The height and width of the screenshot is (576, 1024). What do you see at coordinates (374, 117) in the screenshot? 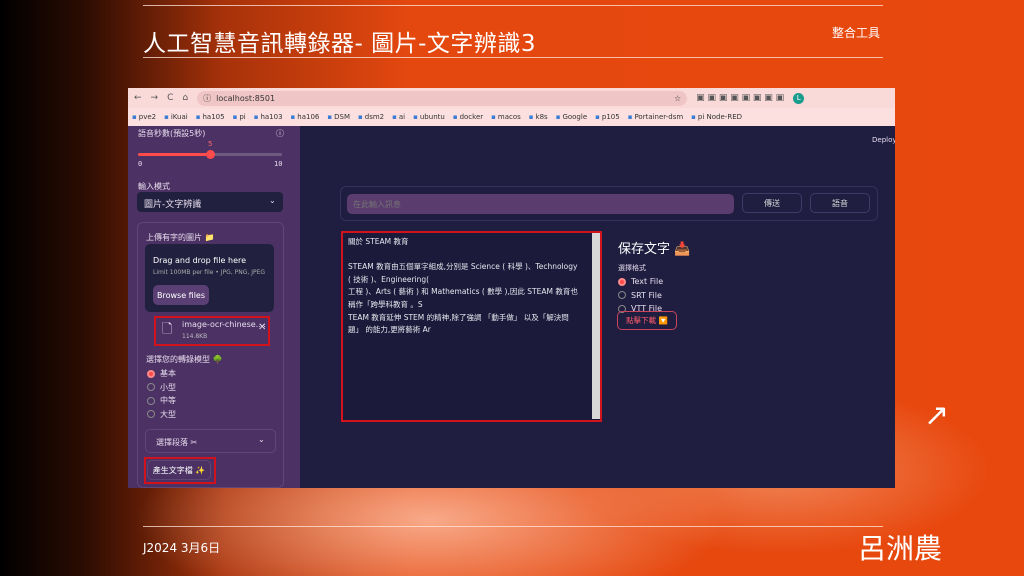
I see `bookmark-label: dsm2` at bounding box center [374, 117].